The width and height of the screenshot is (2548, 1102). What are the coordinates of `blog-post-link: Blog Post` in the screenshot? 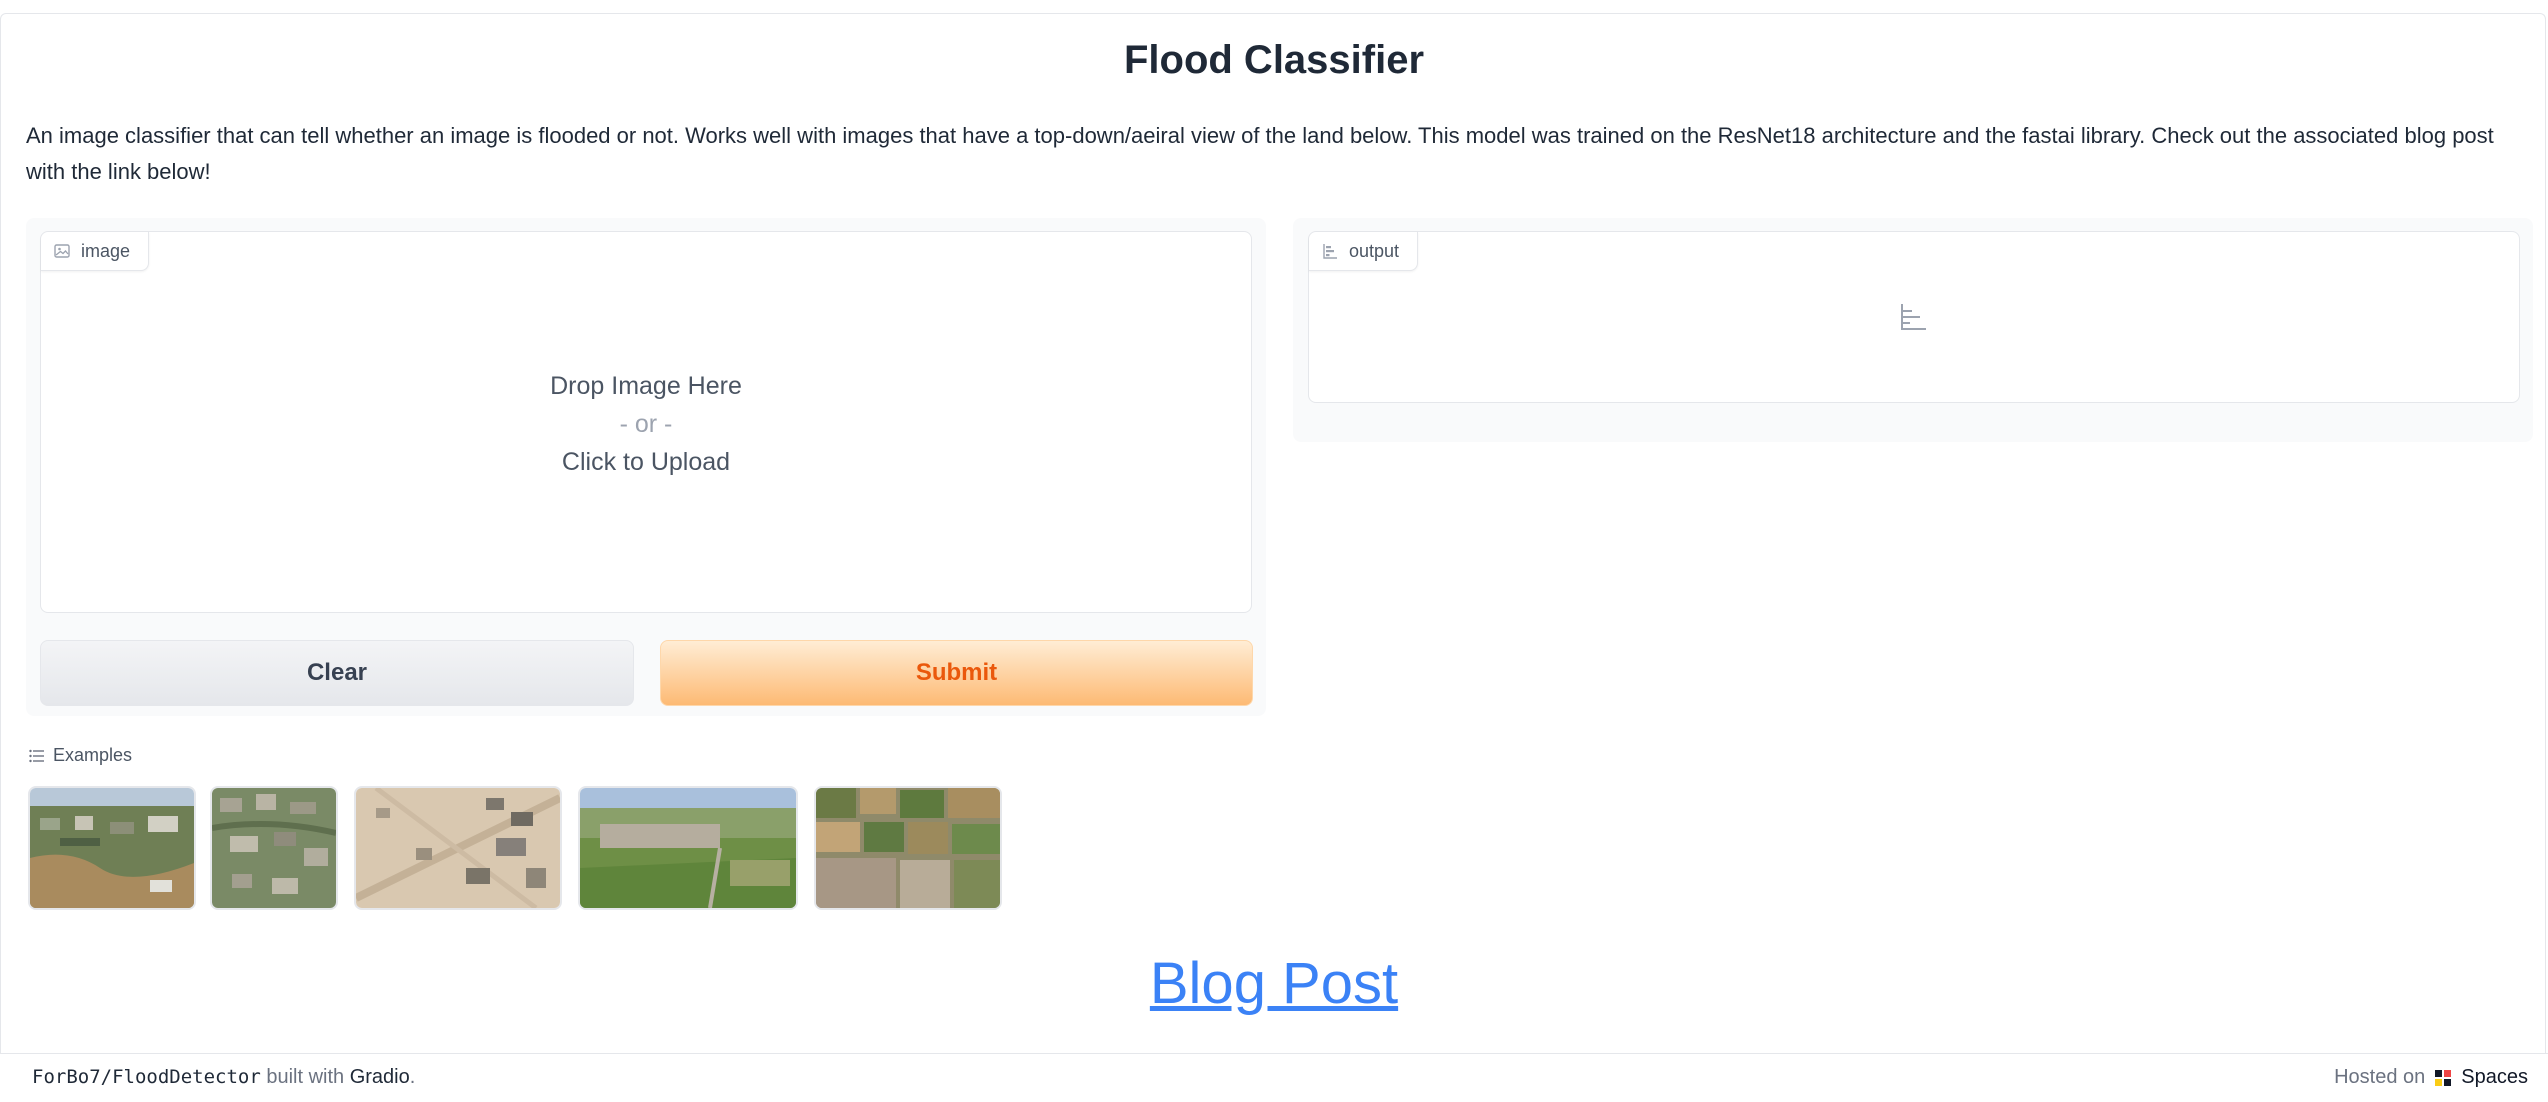 It's located at (1274, 983).